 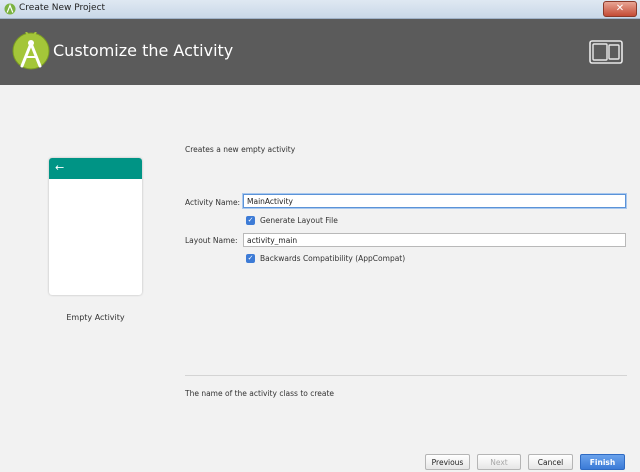 I want to click on android-studio-small-icon, so click(x=10, y=9).